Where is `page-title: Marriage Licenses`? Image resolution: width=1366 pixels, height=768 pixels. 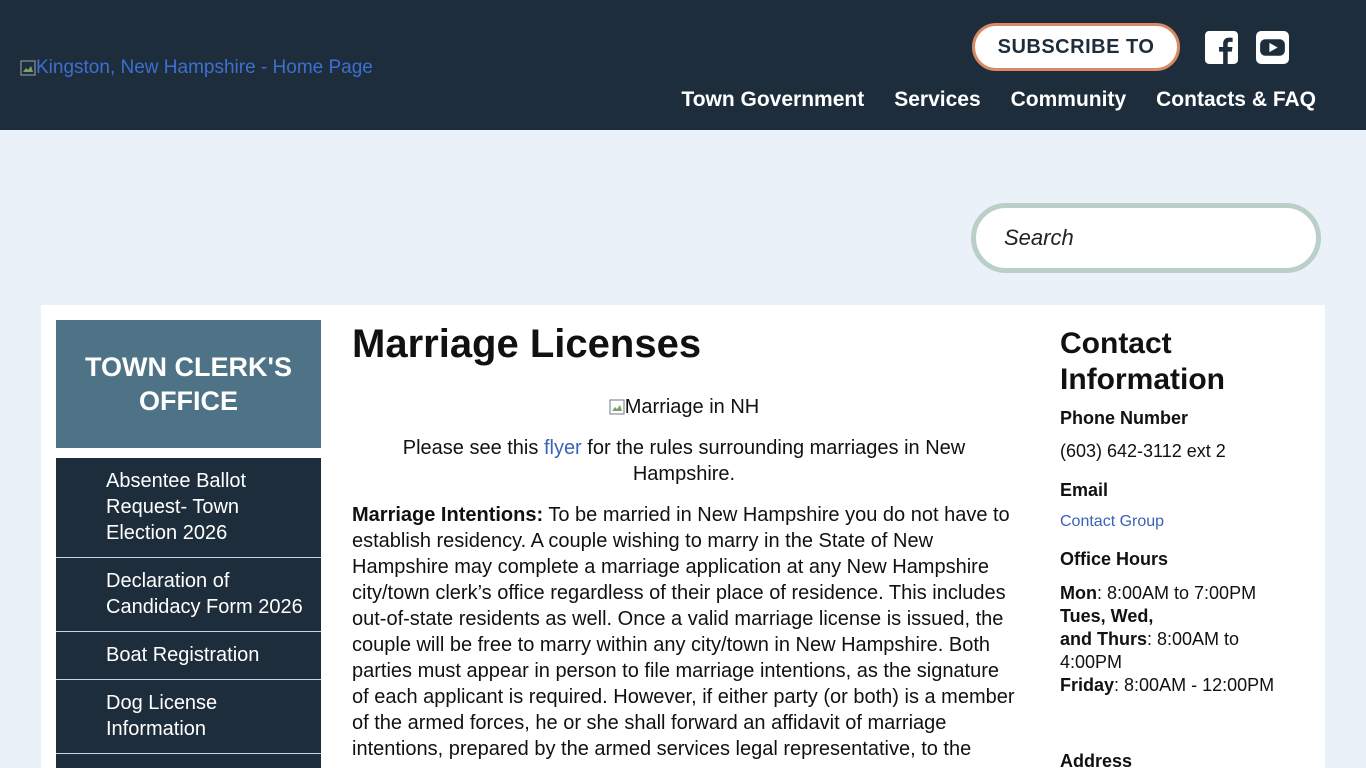 page-title: Marriage Licenses is located at coordinates (527, 344).